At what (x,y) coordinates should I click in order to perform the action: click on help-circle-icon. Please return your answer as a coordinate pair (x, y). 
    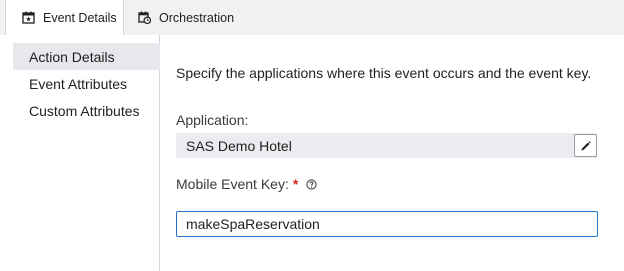
    Looking at the image, I should click on (311, 184).